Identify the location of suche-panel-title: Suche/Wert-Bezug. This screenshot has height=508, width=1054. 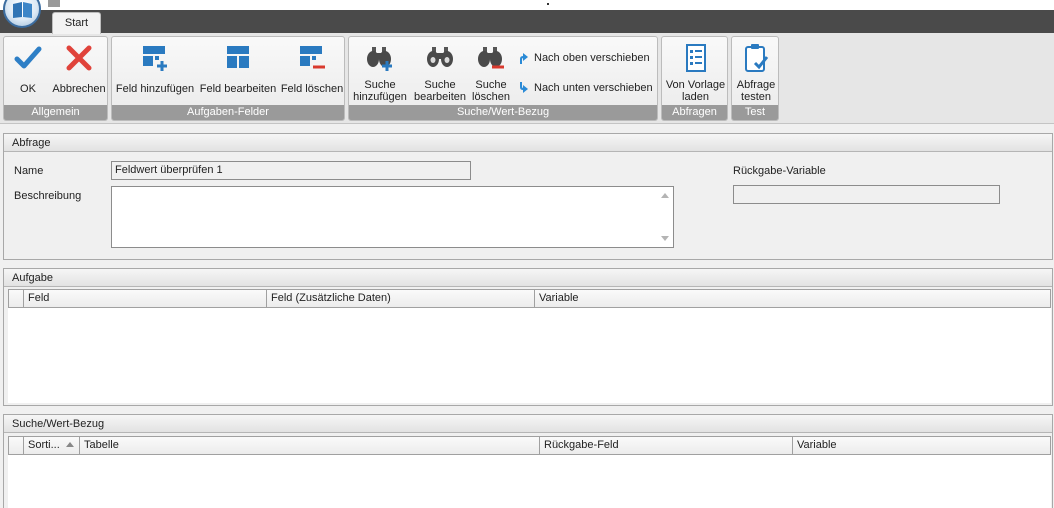
(528, 424).